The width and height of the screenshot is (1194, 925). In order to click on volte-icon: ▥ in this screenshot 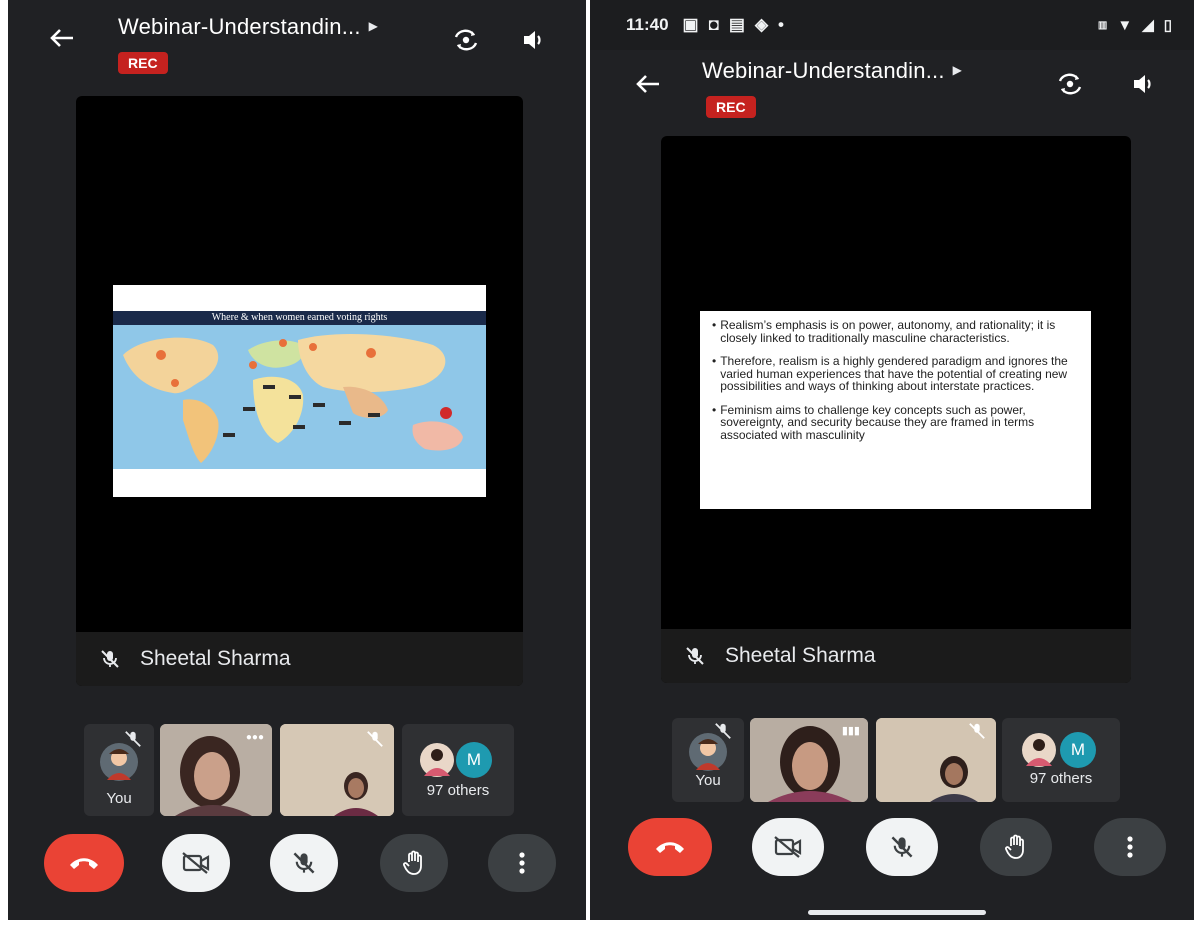, I will do `click(1102, 25)`.